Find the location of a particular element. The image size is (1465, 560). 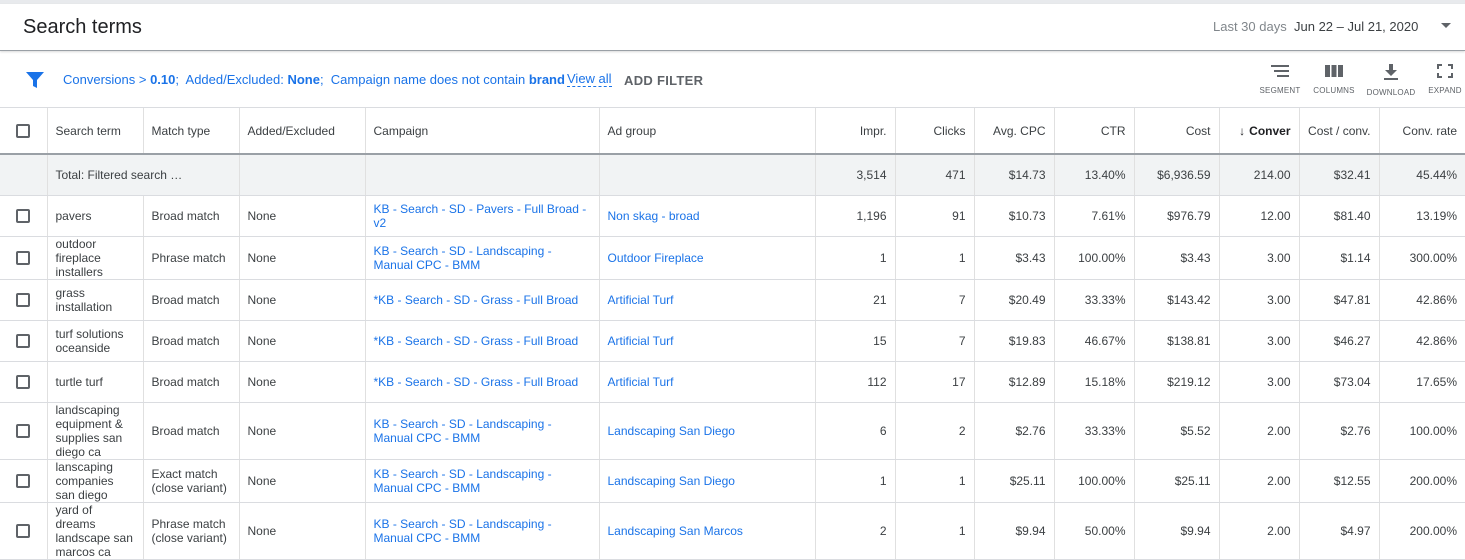

select-all-cell is located at coordinates (24, 131).